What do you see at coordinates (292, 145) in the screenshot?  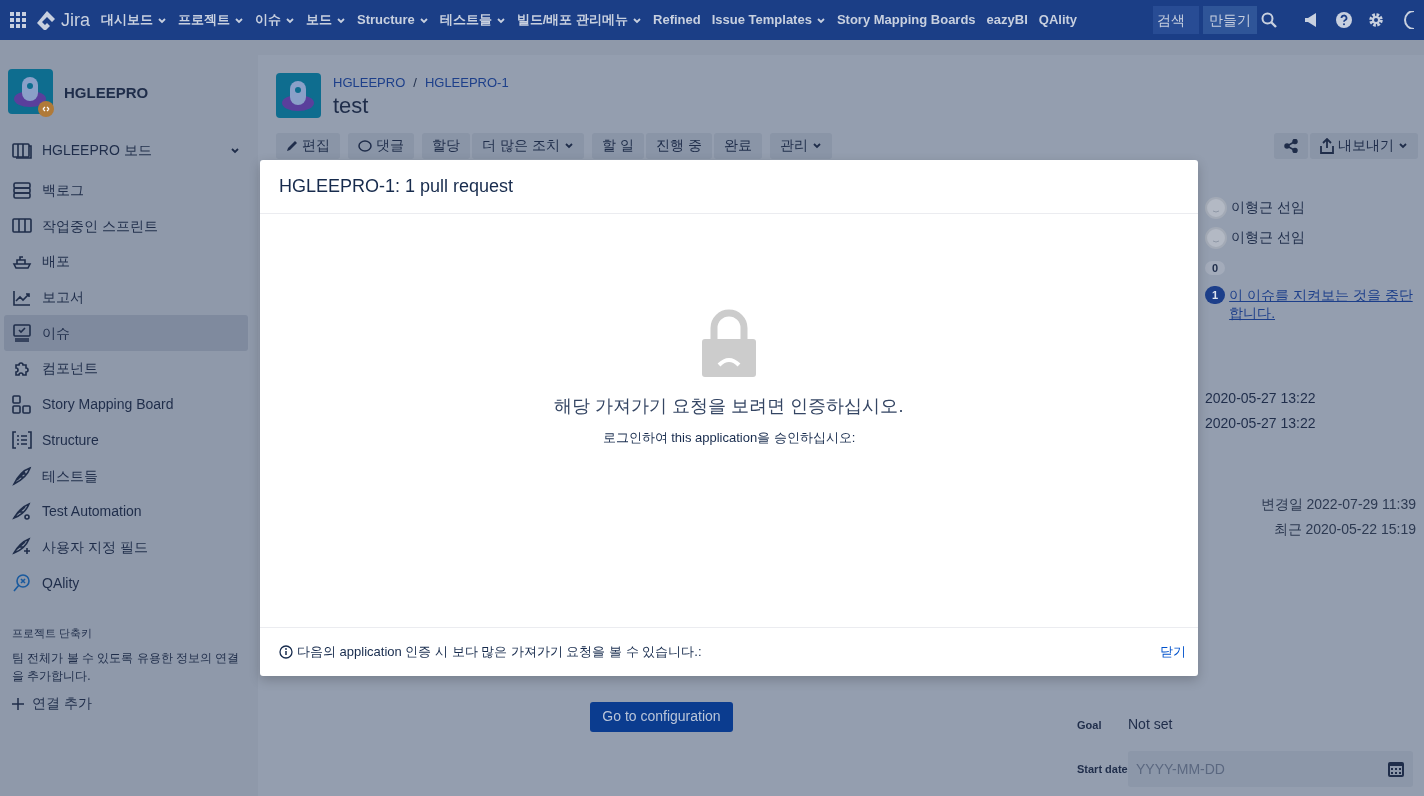 I see `pencil-icon` at bounding box center [292, 145].